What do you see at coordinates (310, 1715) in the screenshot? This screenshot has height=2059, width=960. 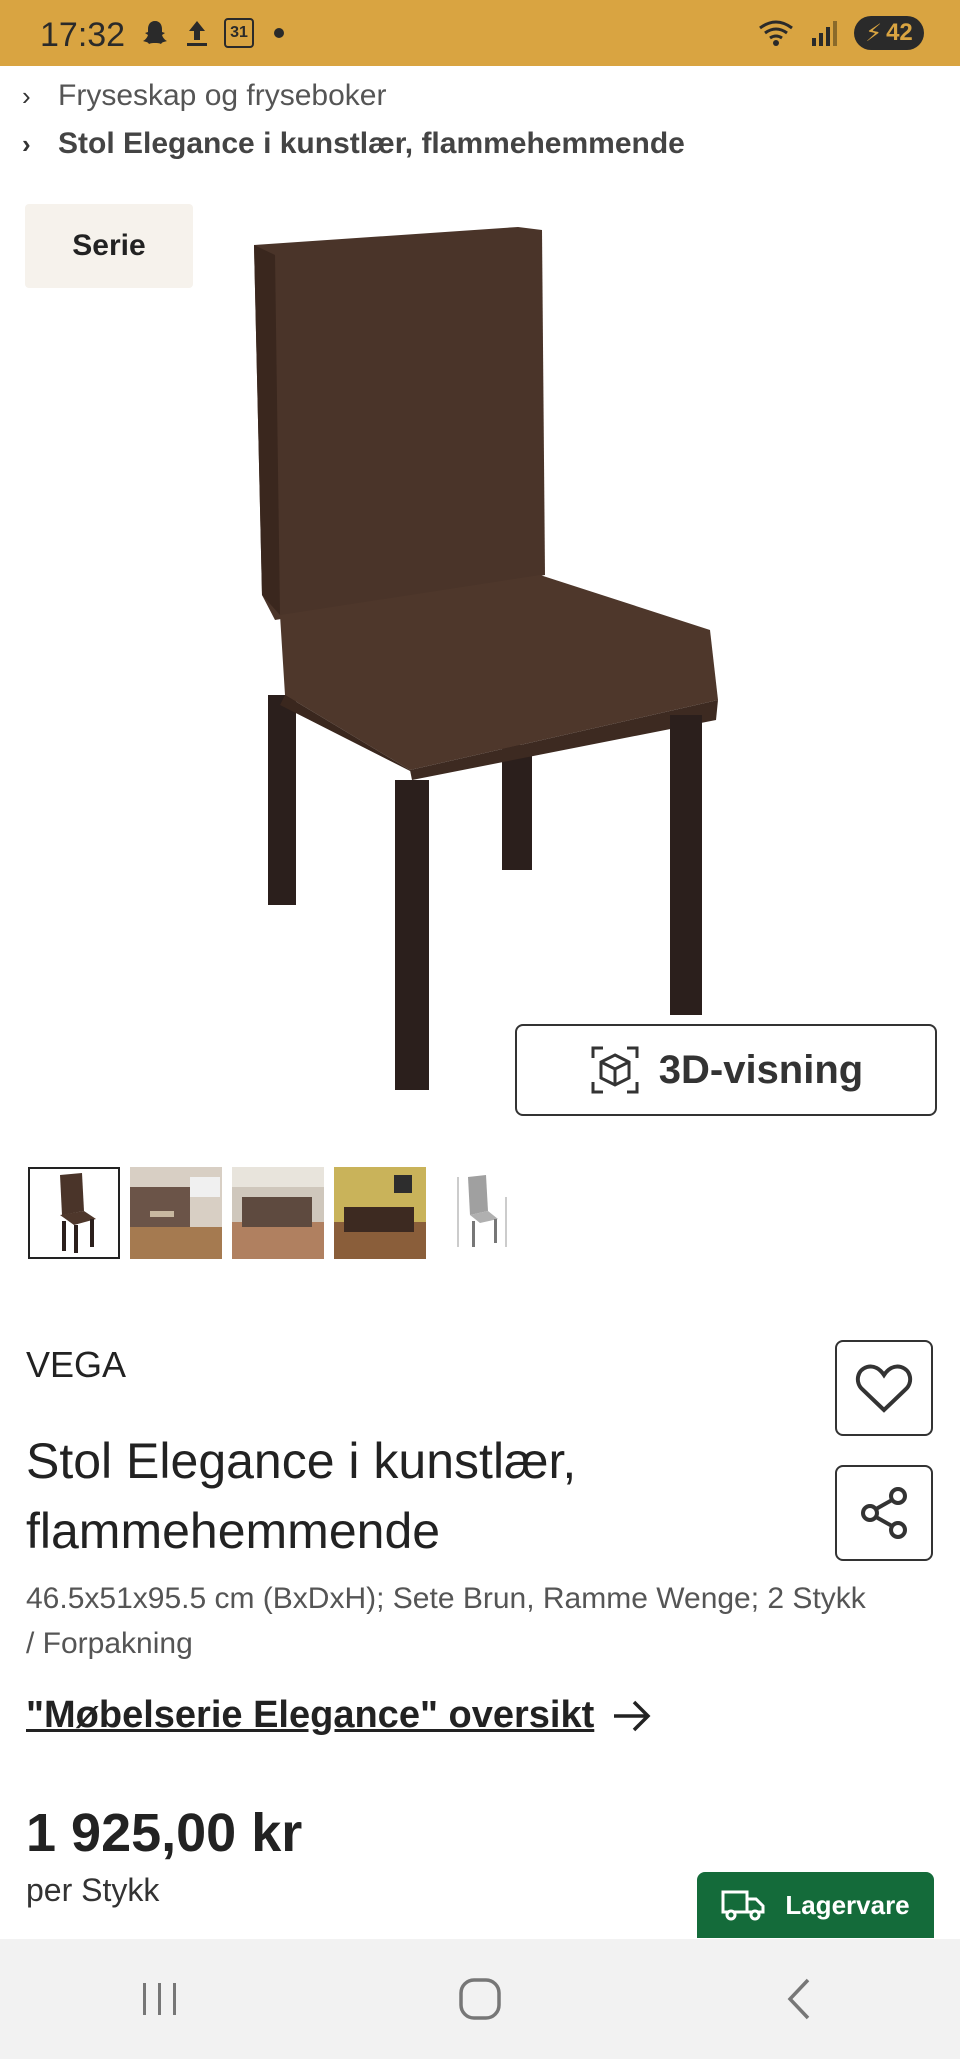 I see `series-overview-label: "Møbelserie Elegance" oversikt` at bounding box center [310, 1715].